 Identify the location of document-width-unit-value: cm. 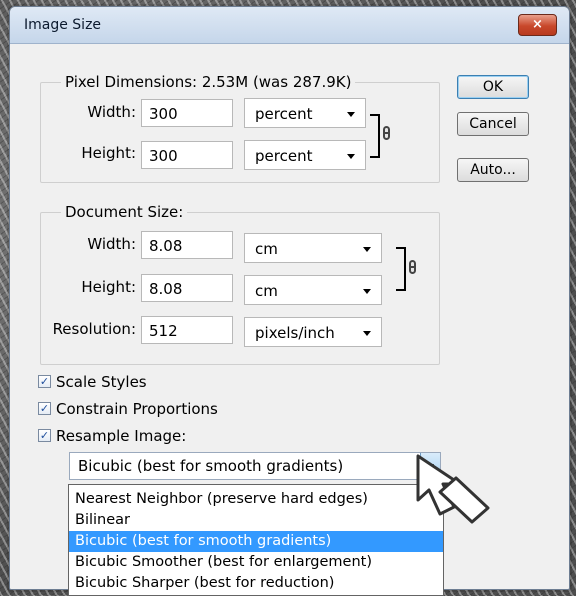
(266, 249).